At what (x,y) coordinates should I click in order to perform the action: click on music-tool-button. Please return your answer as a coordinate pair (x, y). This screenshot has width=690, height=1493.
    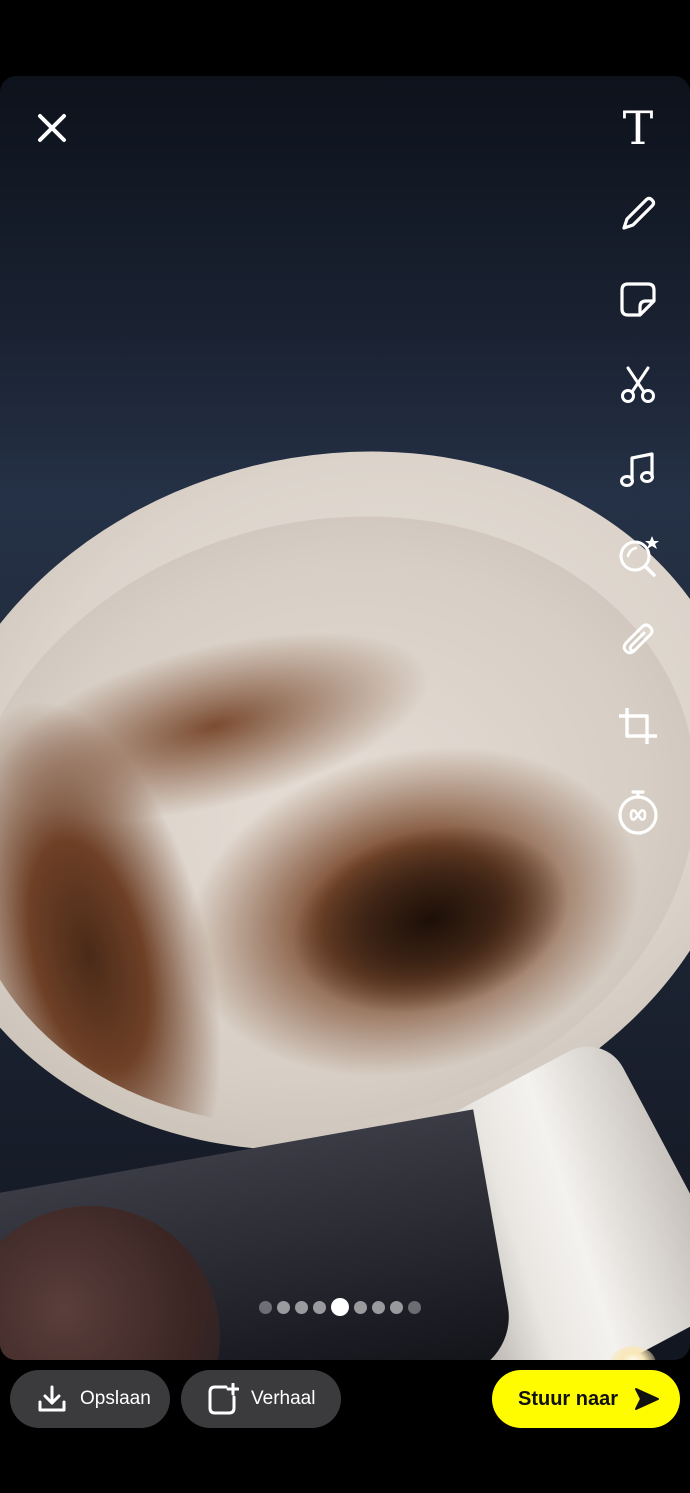
    Looking at the image, I should click on (638, 470).